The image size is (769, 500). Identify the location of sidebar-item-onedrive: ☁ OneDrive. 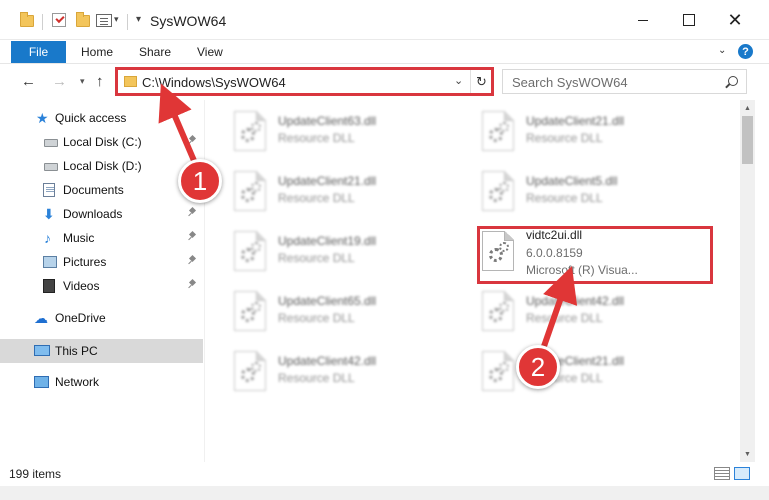
(101, 318).